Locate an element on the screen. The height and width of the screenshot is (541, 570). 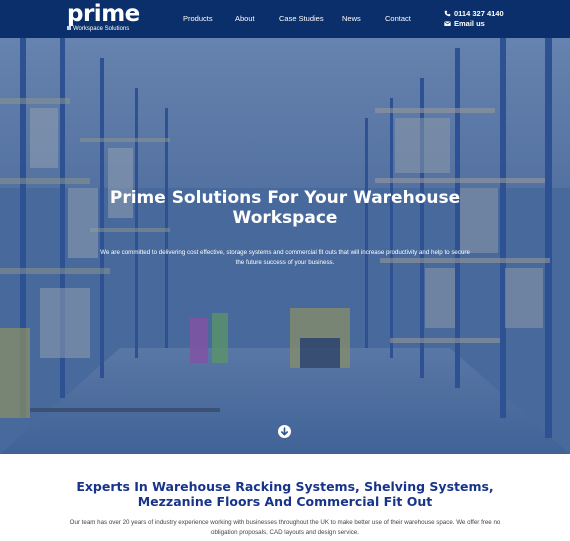
arrow-down-circle-icon is located at coordinates (284, 431).